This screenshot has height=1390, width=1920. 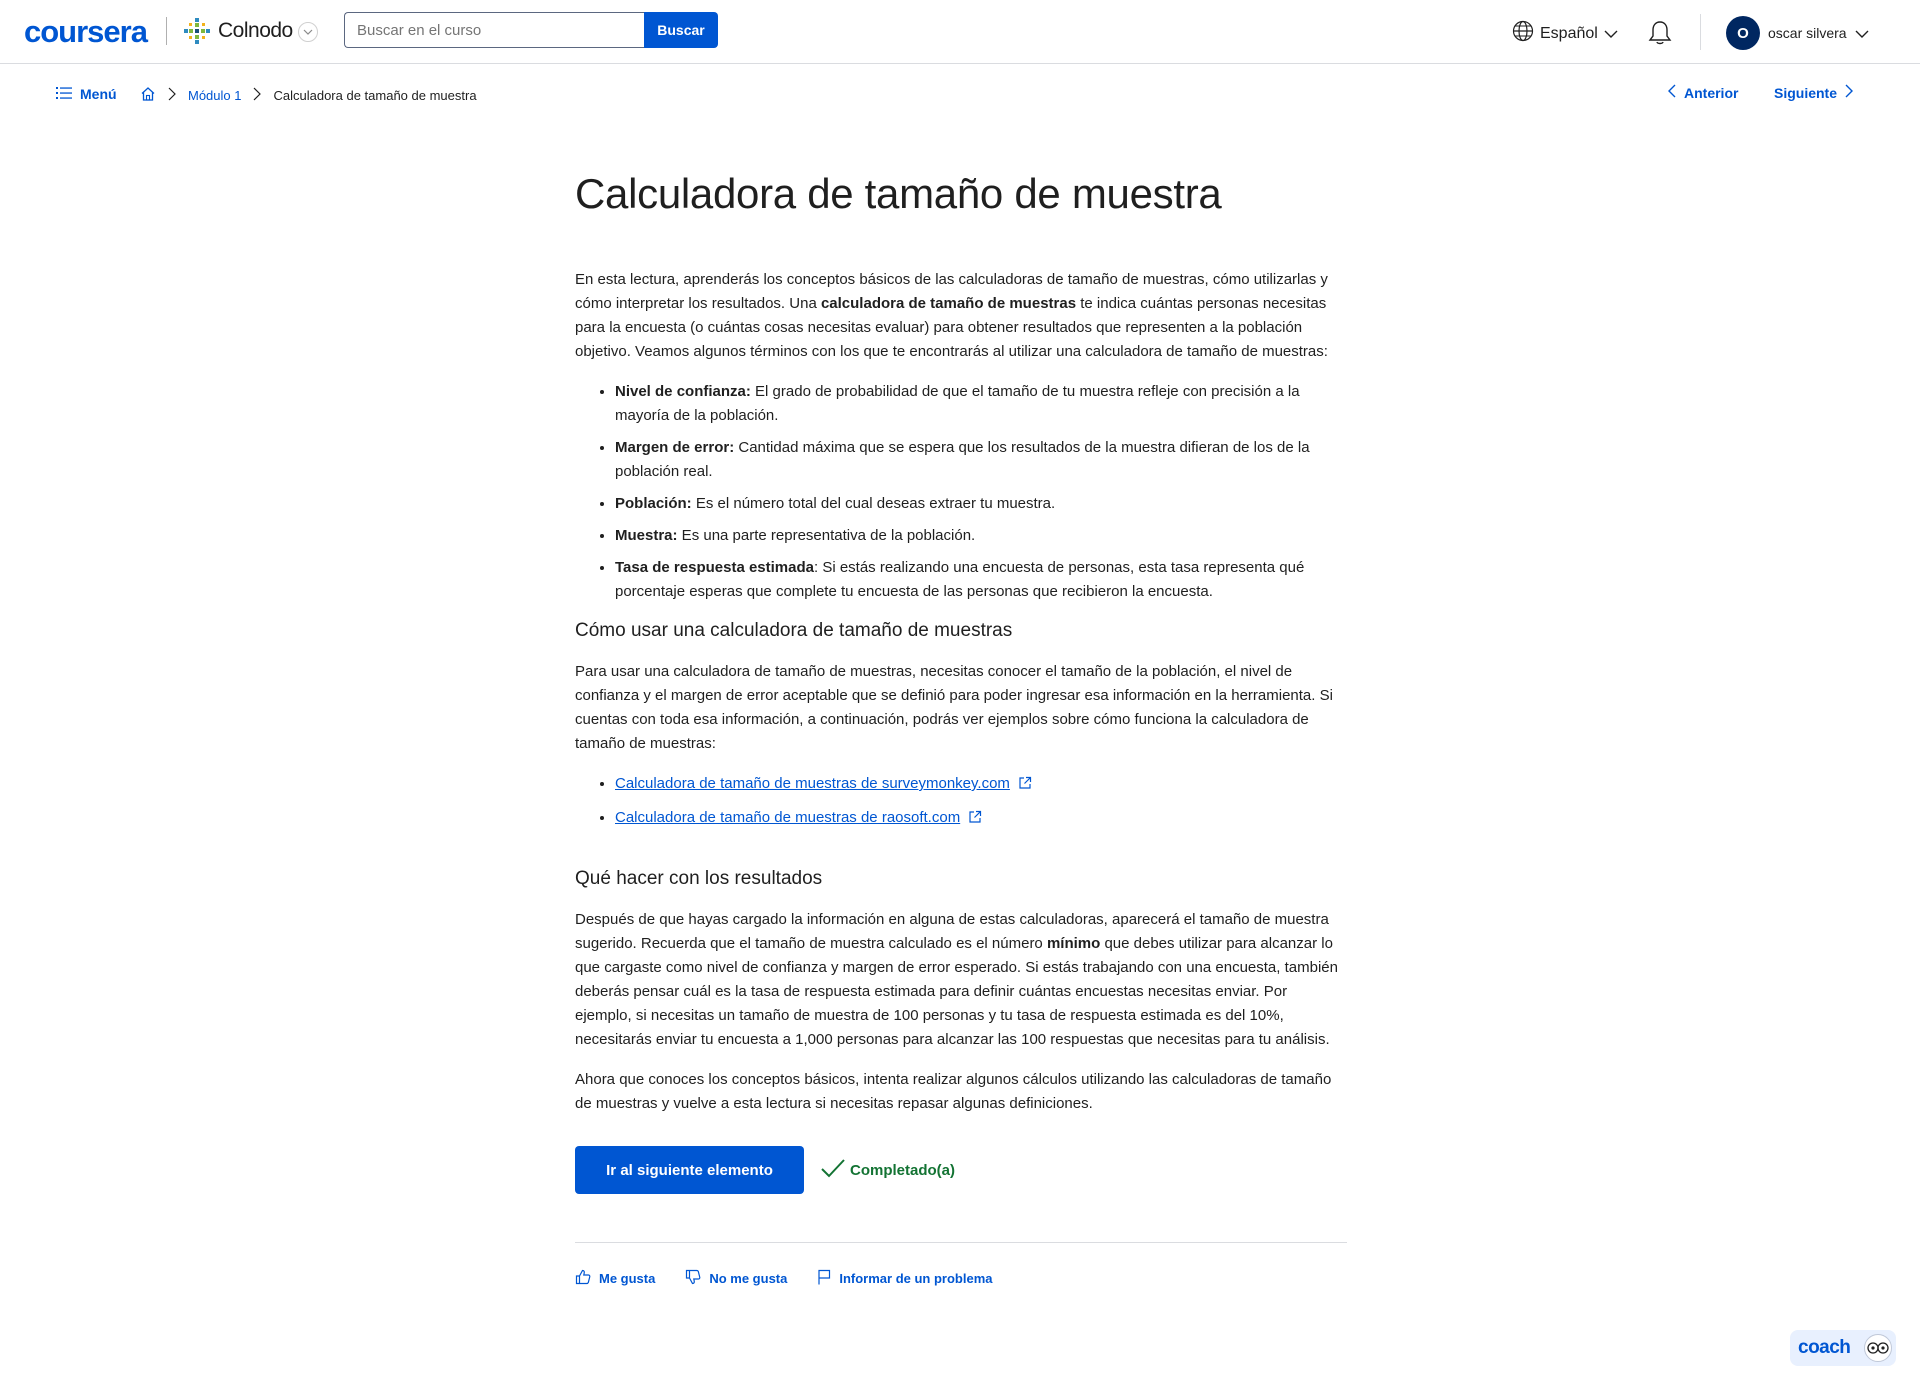 I want to click on home-icon, so click(x=148, y=95).